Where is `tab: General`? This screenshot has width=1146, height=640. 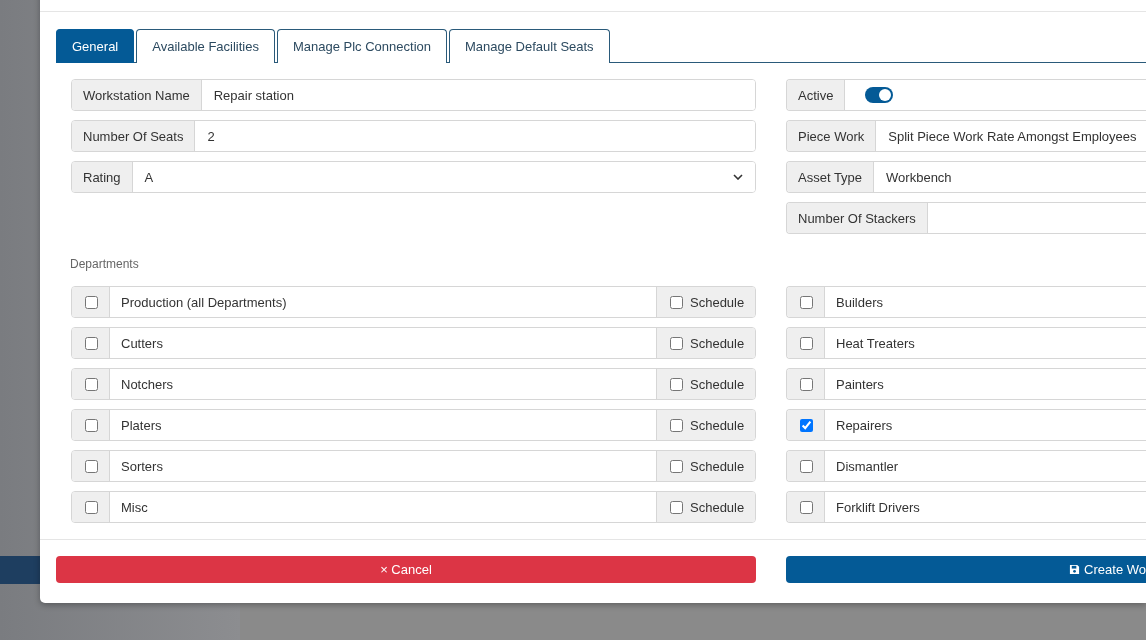
tab: General is located at coordinates (95, 46).